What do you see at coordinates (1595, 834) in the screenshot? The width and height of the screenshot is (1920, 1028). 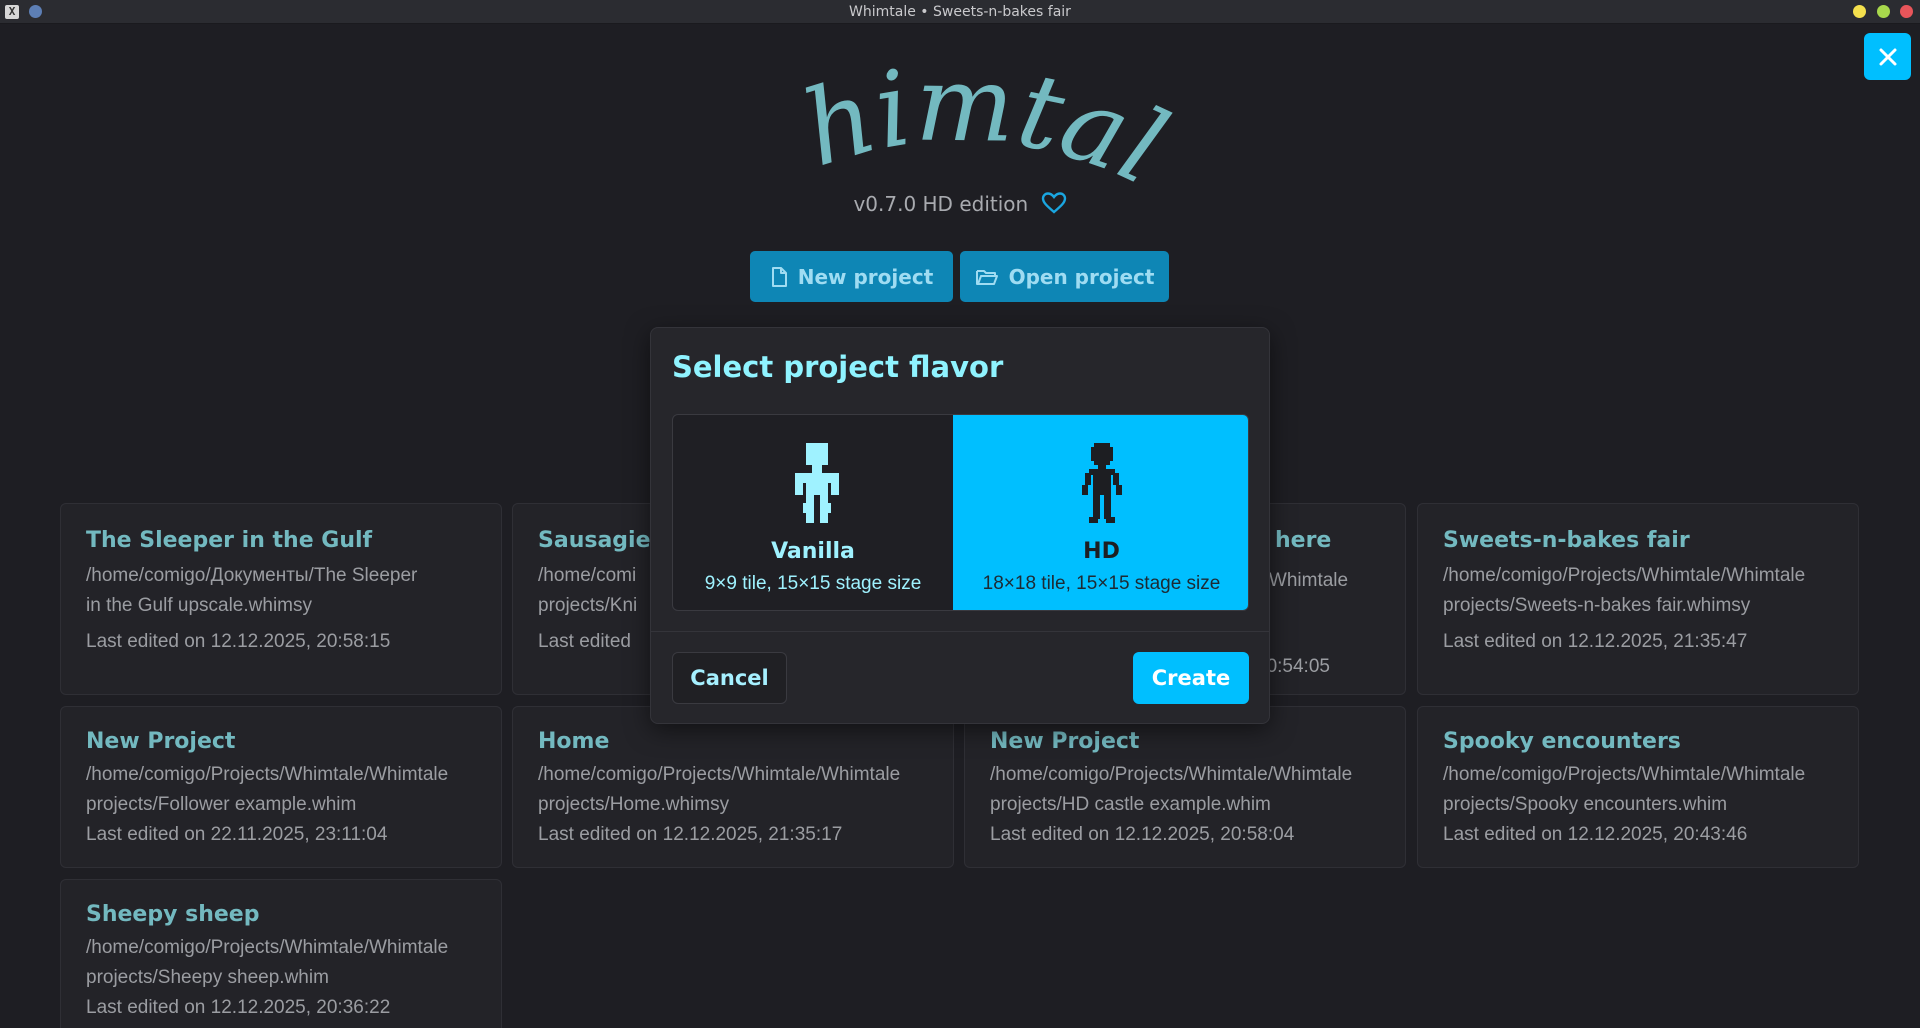 I see `project-edited: Last edited on 12.12.2025, 20:43:46` at bounding box center [1595, 834].